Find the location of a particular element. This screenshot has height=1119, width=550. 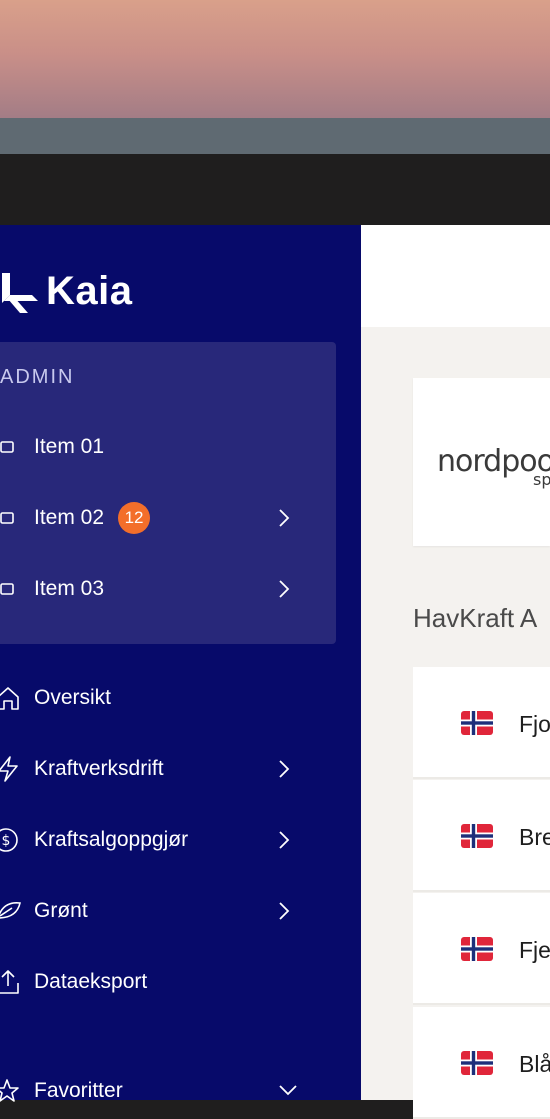

nav-item-kraftsalgoppgjor: $ Kraftsalgoppgjør is located at coordinates (160, 840).